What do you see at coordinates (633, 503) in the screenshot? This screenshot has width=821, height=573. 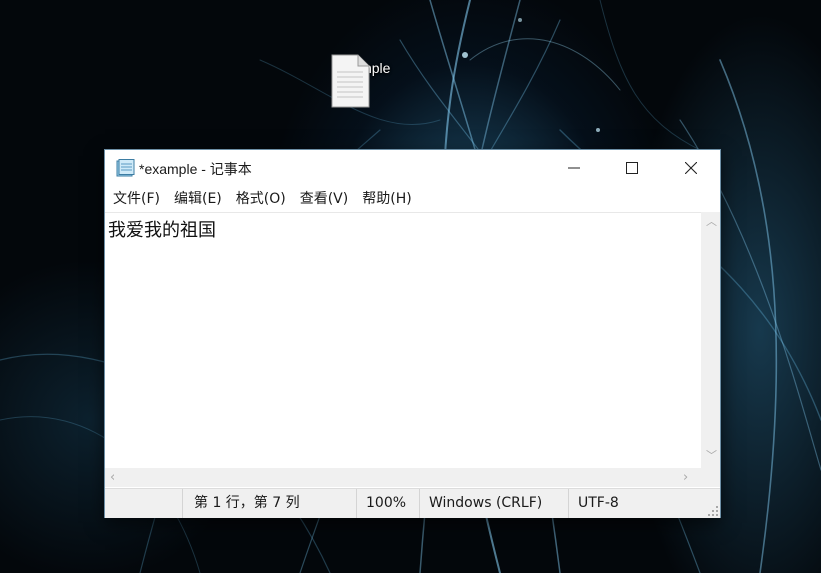 I see `status-encoding: UTF-8` at bounding box center [633, 503].